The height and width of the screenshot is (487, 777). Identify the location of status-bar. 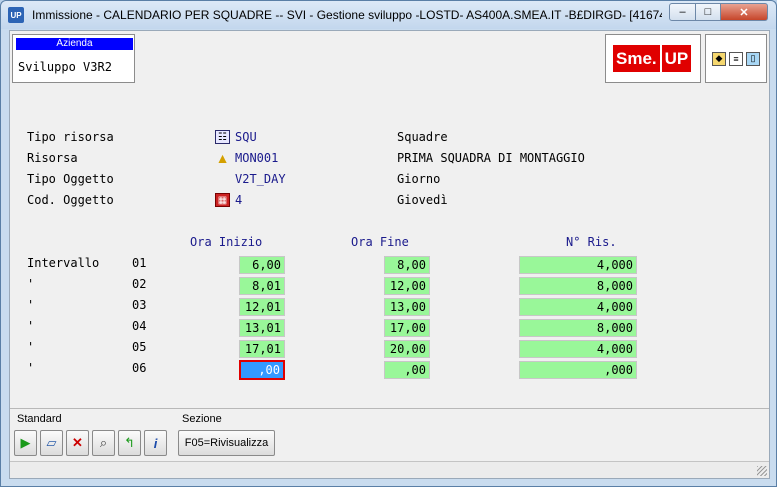
(389, 469).